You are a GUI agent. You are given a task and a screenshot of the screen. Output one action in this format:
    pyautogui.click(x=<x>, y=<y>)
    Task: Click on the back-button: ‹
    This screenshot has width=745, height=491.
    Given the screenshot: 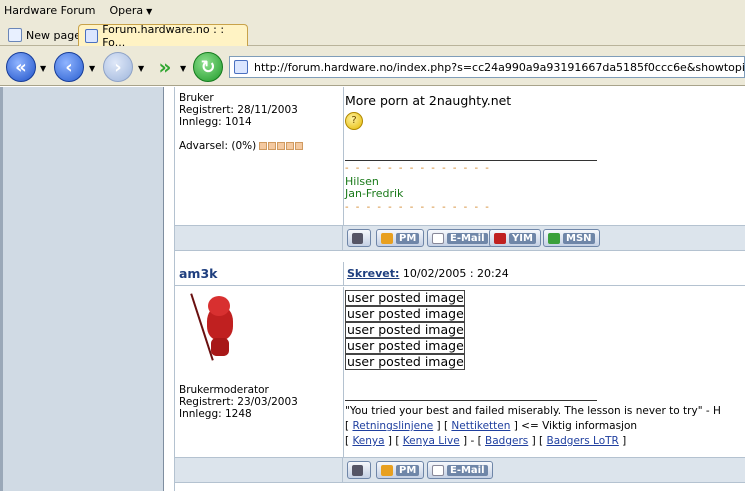 What is the action you would take?
    pyautogui.click(x=69, y=67)
    